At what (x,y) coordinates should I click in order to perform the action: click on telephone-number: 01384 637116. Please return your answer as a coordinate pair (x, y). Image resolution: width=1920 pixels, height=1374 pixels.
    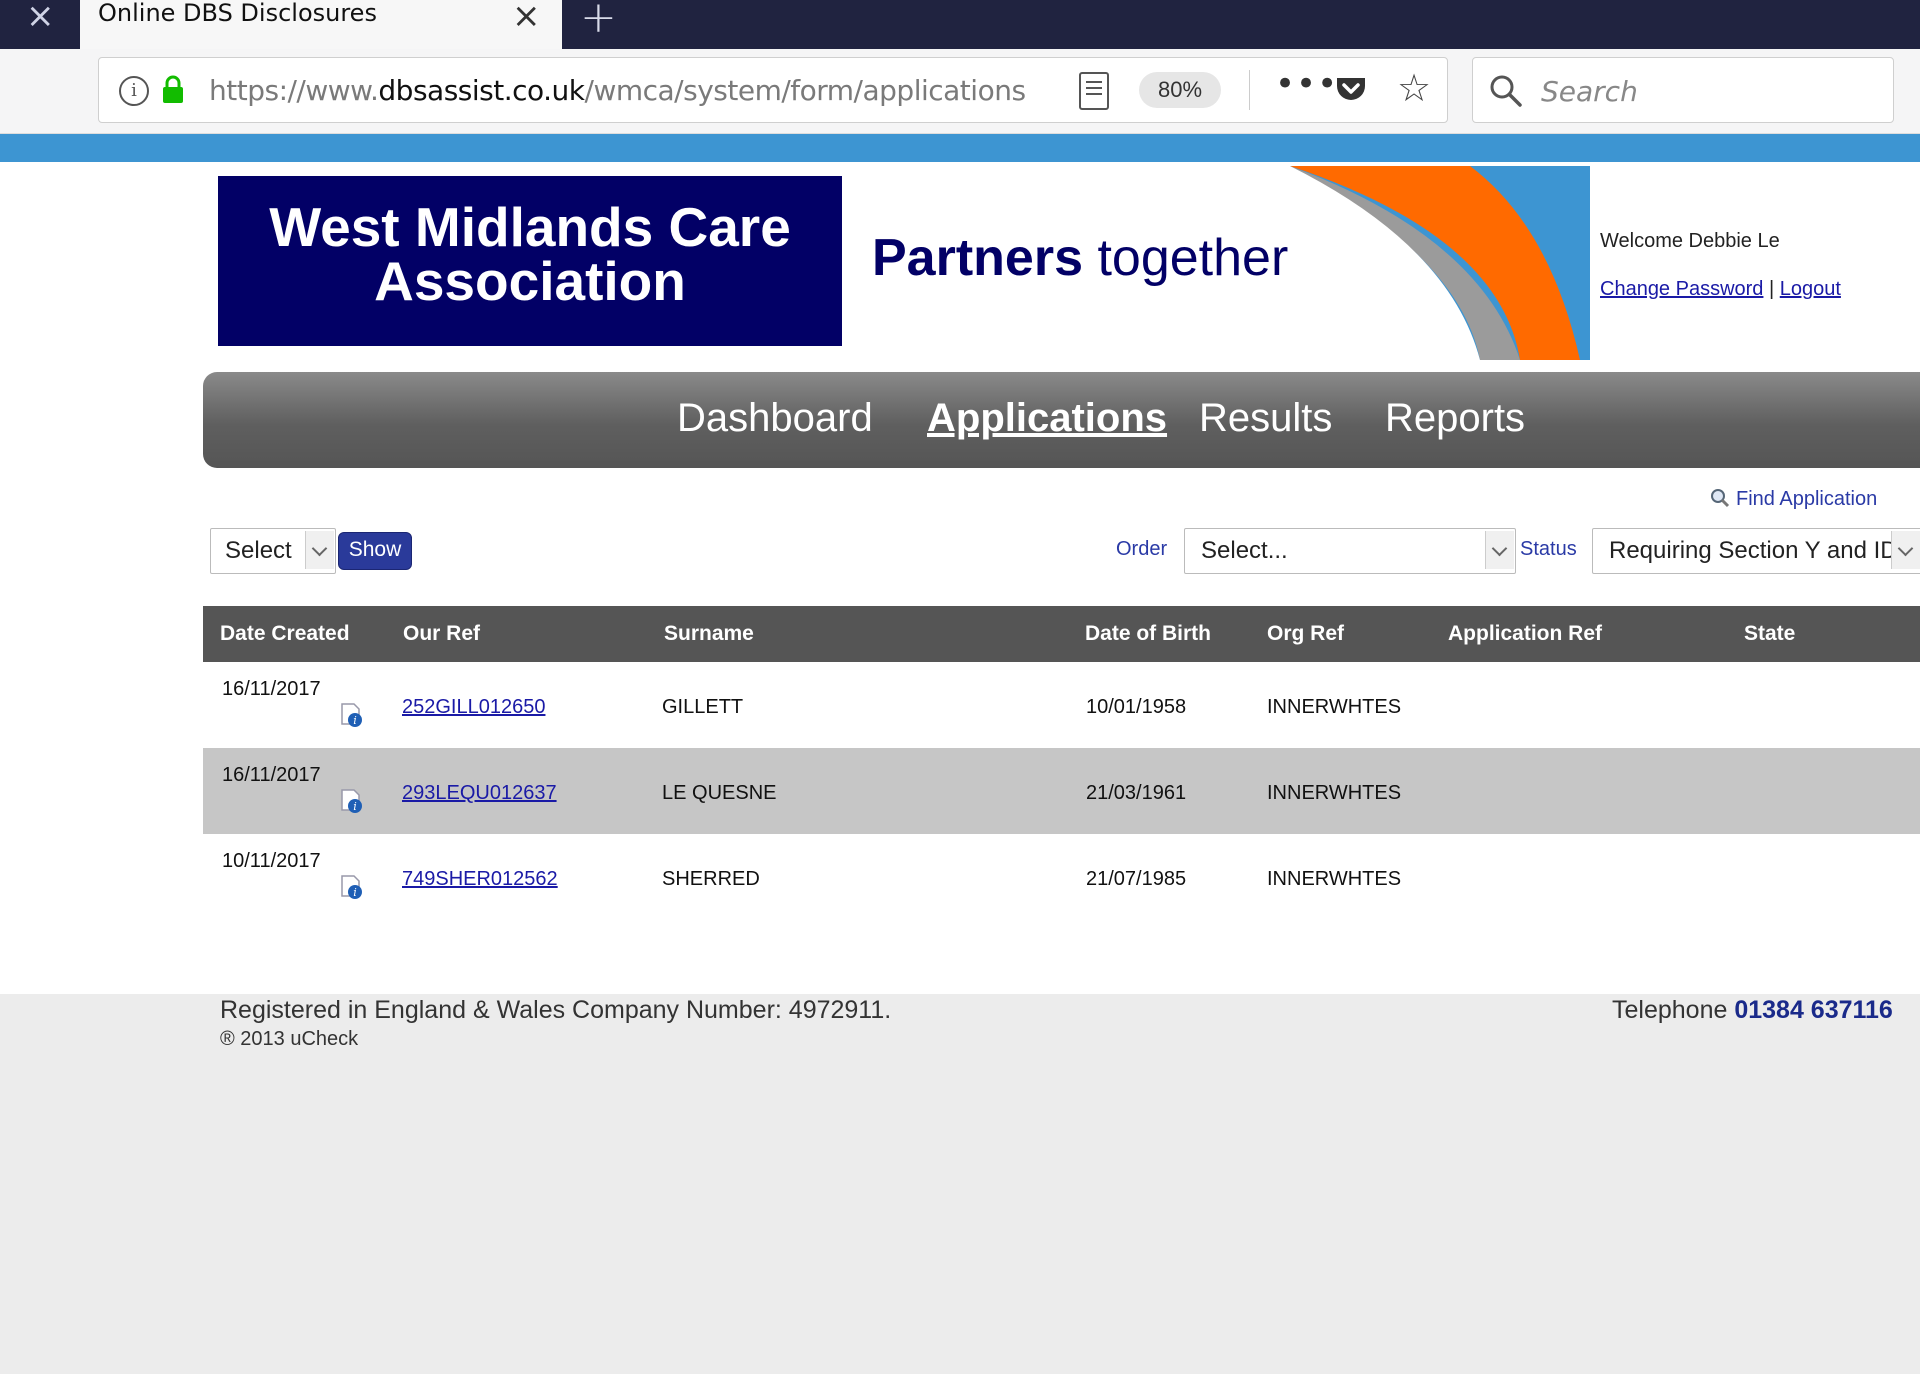
    Looking at the image, I should click on (1813, 1010).